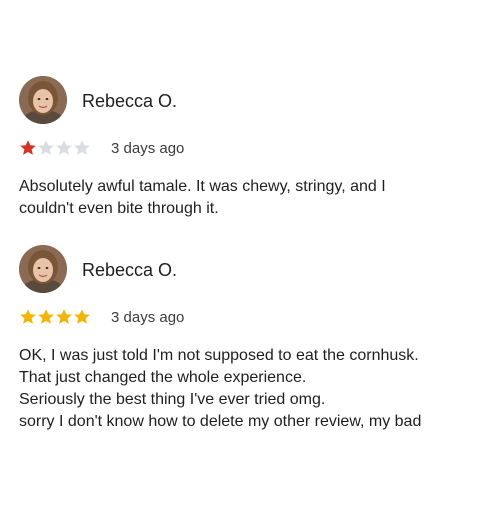 The width and height of the screenshot is (483, 512). What do you see at coordinates (163, 377) in the screenshot?
I see `review-text-line: That just changed the whole experience.` at bounding box center [163, 377].